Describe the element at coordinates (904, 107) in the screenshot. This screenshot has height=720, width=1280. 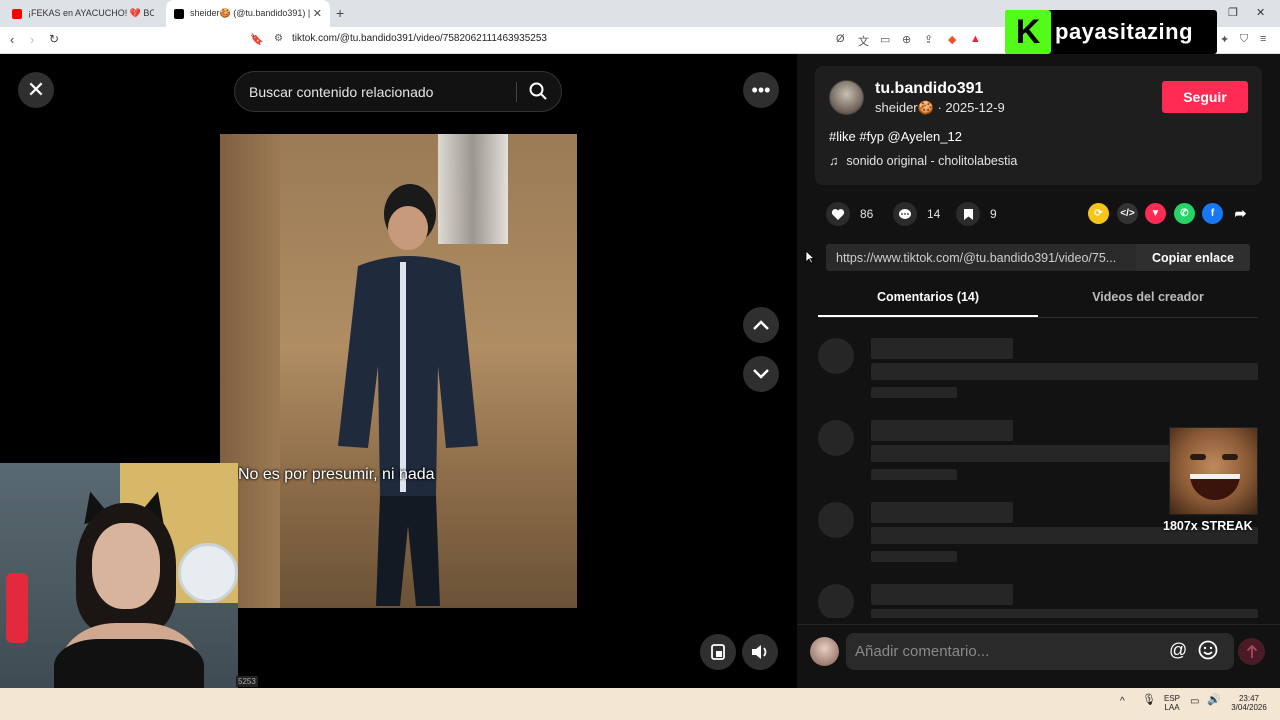
I see `author-nickname: sheider🍪` at that location.